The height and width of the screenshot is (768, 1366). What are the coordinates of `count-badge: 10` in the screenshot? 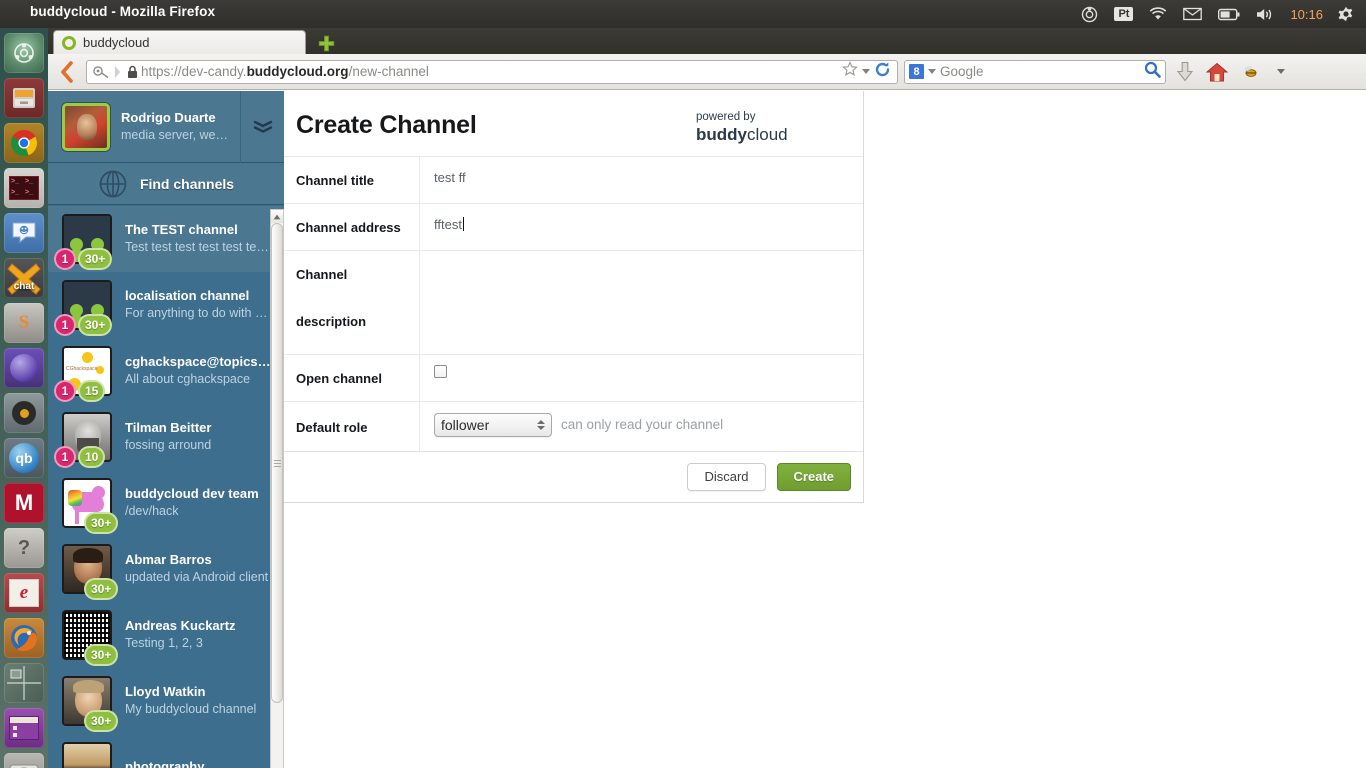 It's located at (92, 457).